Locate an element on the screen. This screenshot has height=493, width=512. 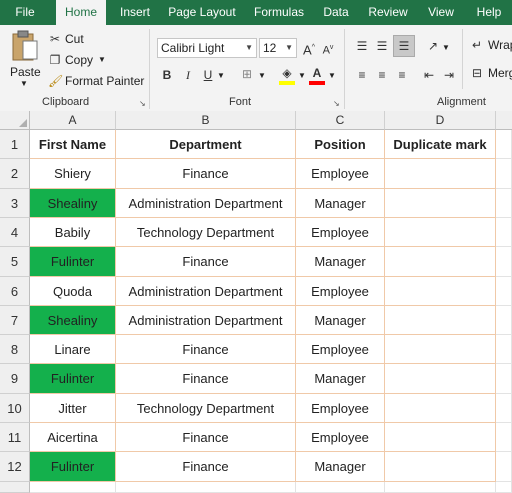
select-all-corner is located at coordinates (15, 120).